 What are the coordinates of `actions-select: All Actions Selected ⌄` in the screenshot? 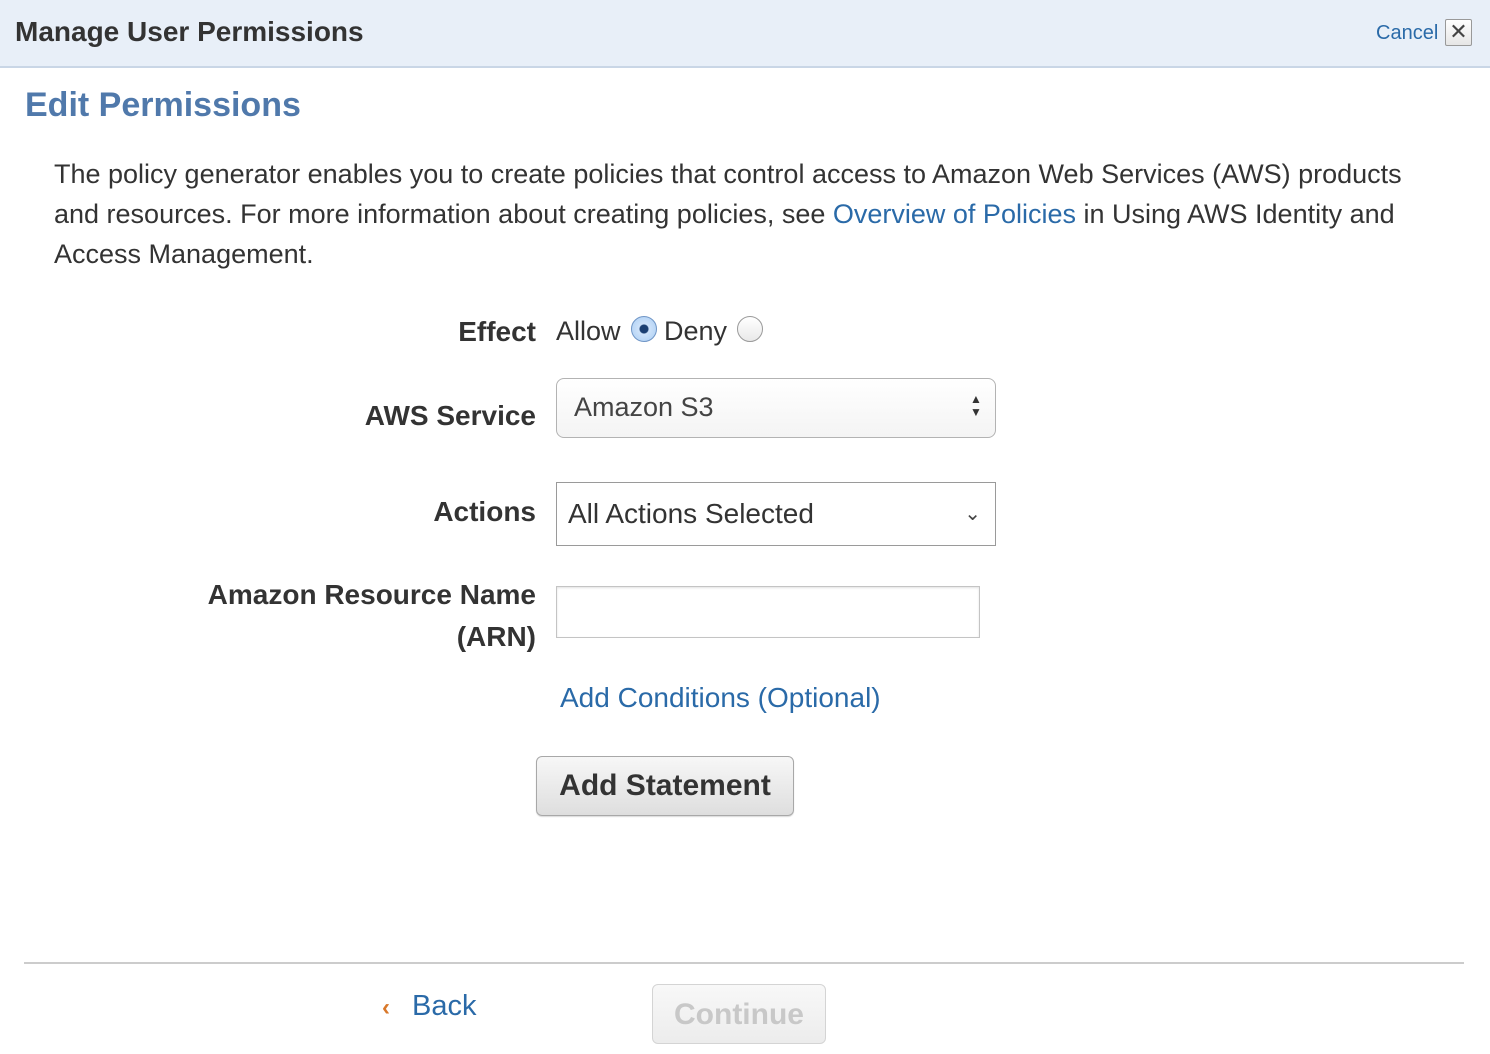 It's located at (776, 514).